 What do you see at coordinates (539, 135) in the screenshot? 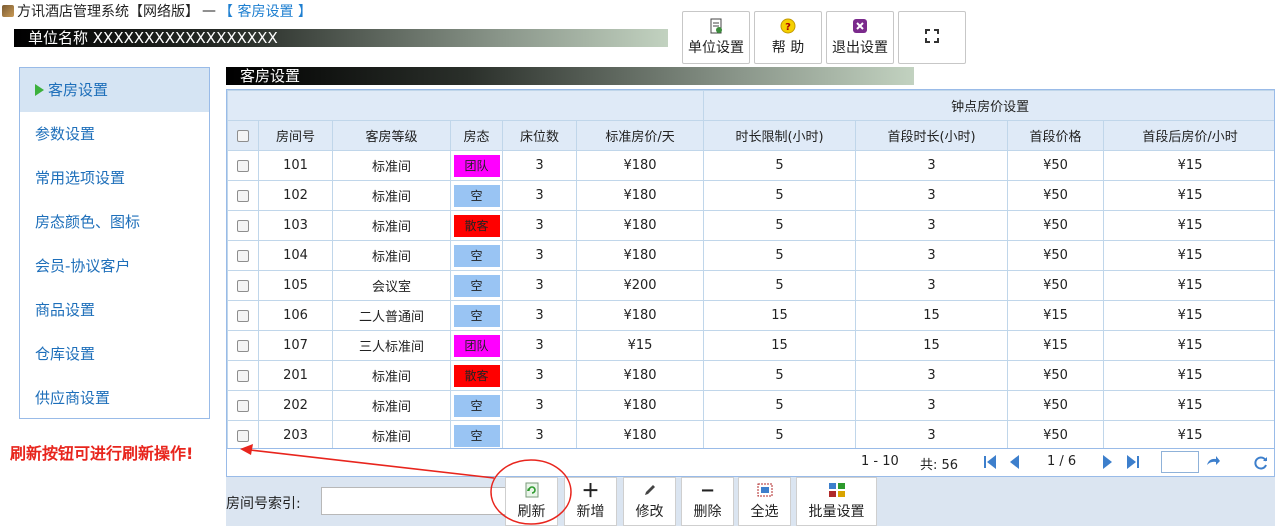
I see `column-header: 床位数` at bounding box center [539, 135].